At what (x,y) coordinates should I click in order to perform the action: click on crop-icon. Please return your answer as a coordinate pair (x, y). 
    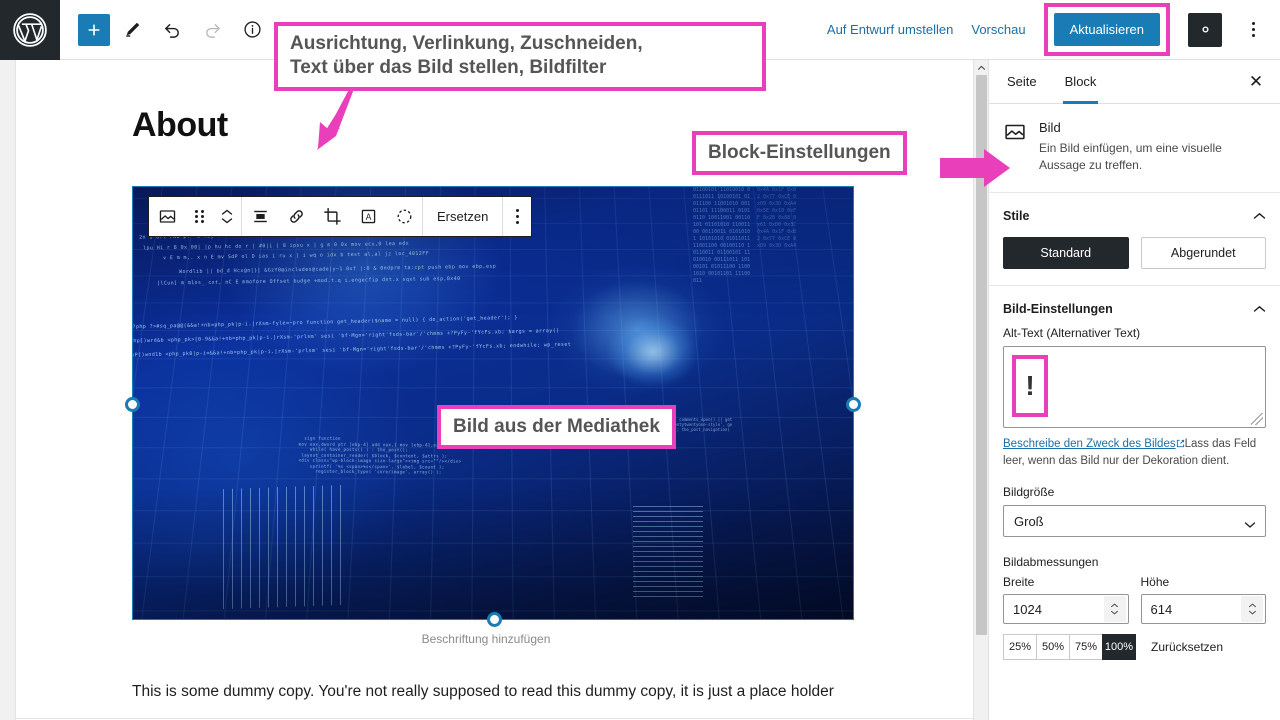
    Looking at the image, I should click on (332, 216).